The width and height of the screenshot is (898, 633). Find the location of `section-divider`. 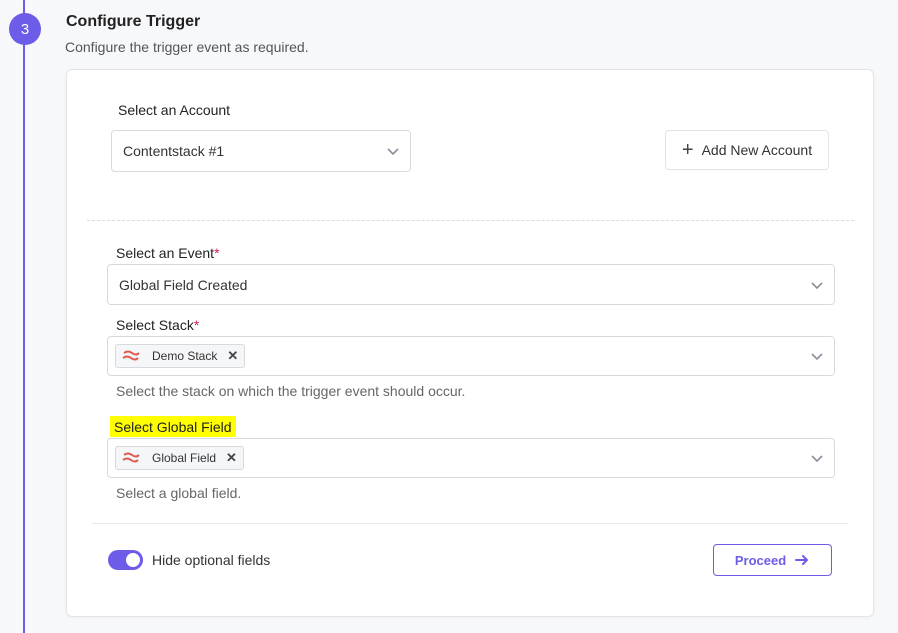

section-divider is located at coordinates (470, 220).